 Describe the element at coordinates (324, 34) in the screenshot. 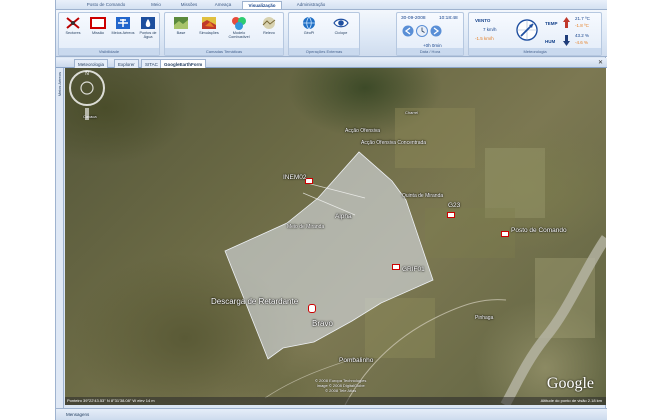

I see `group-operacoes: GéoPi Ciclope Operações Externas` at that location.